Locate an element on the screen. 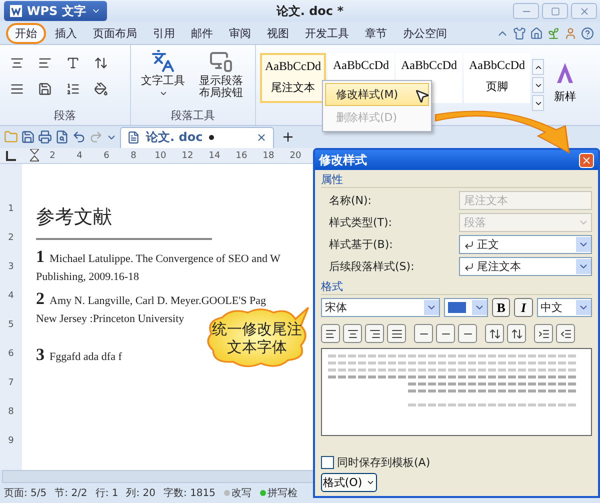 The width and height of the screenshot is (600, 503). undo-icon is located at coordinates (79, 137).